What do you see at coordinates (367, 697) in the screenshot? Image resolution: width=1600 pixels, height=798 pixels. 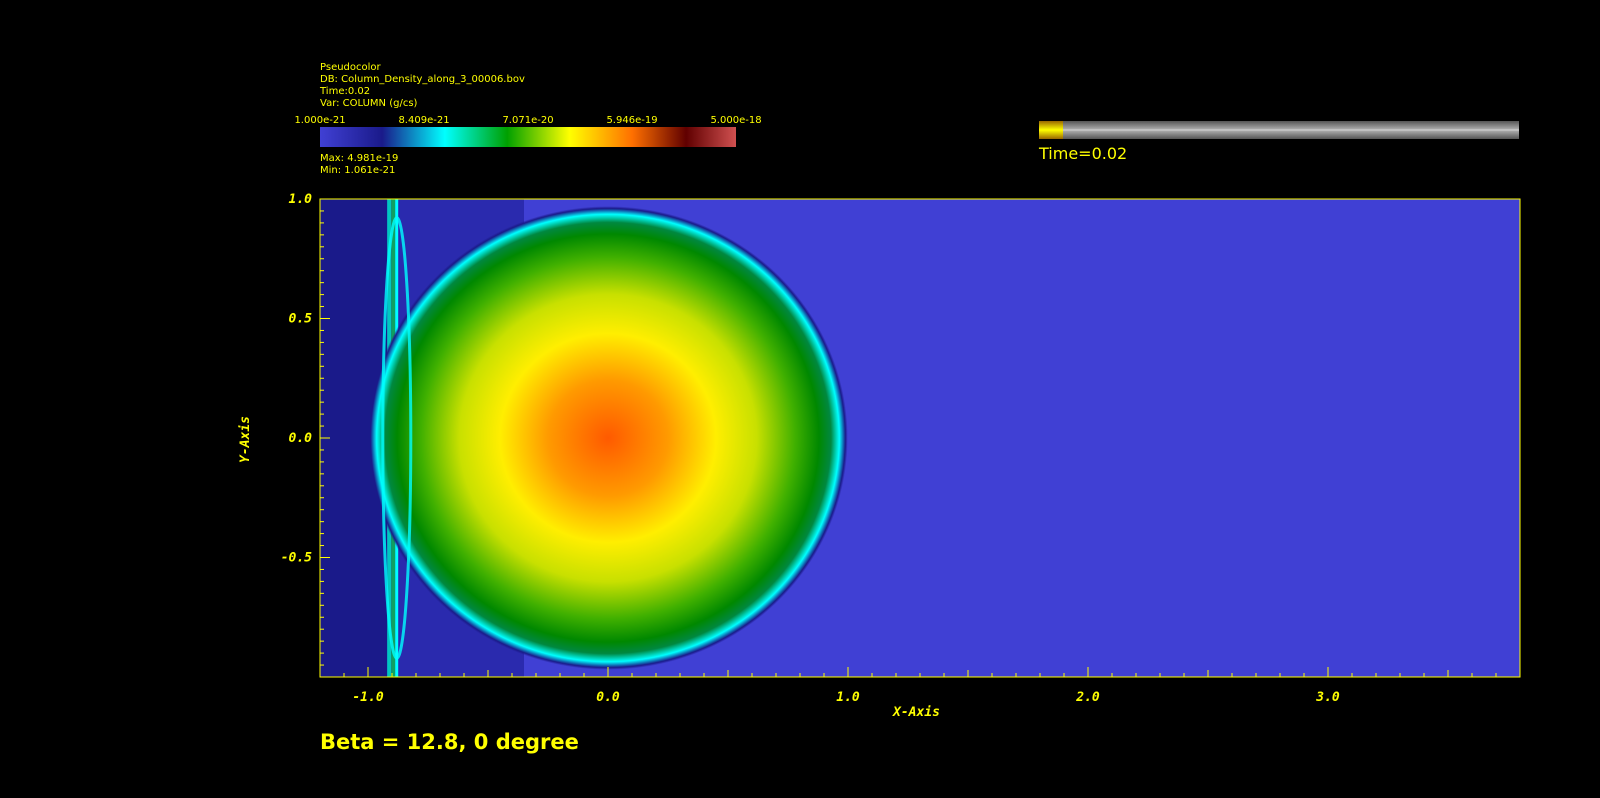 I see `x-tick-label: -1.0` at bounding box center [367, 697].